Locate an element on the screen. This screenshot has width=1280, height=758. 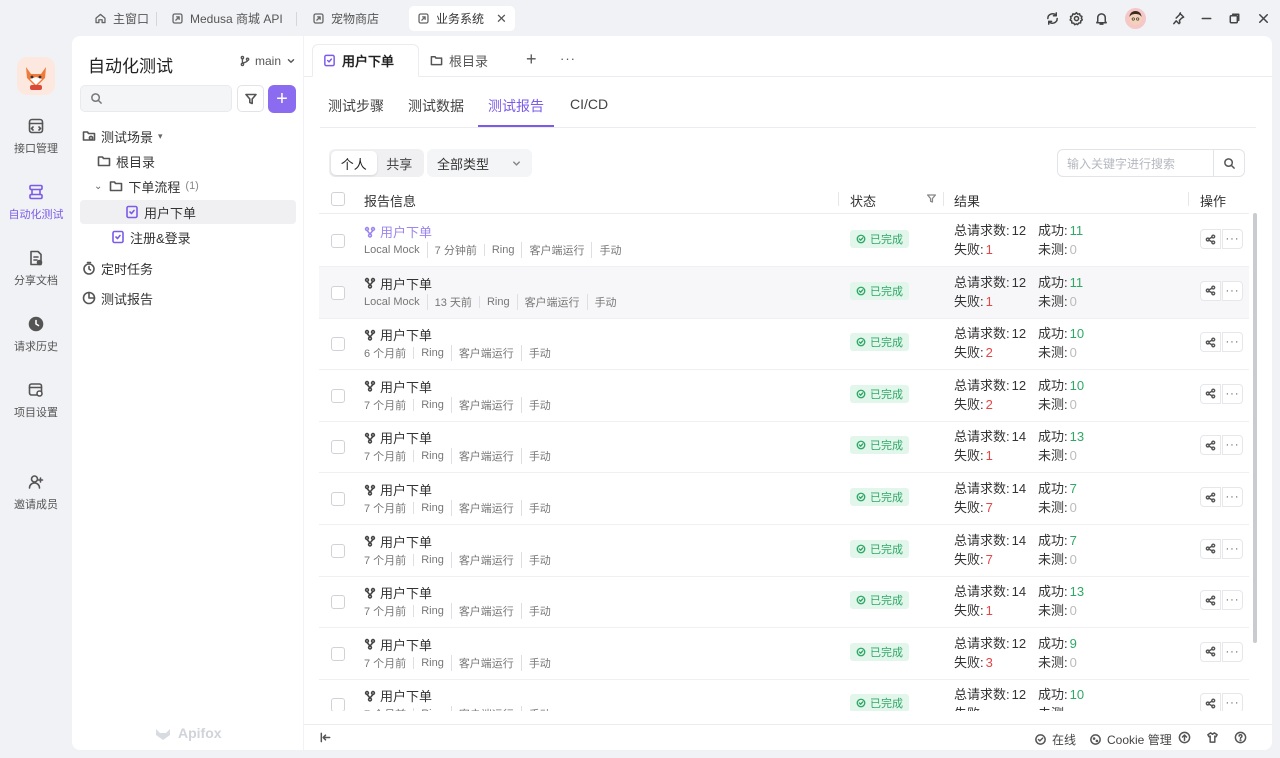
caret-down-icon: ▾ is located at coordinates (160, 136).